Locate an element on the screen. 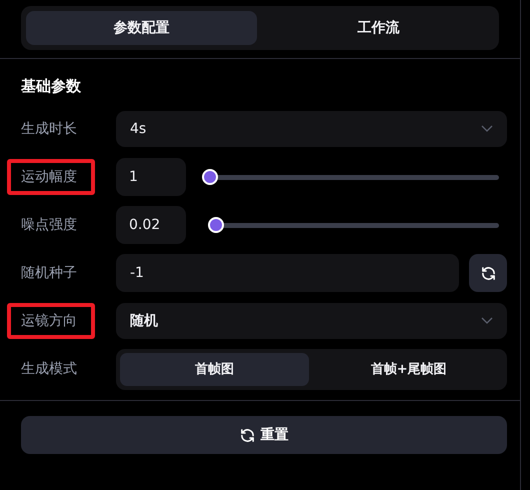 The image size is (530, 490). dropdown: 4s is located at coordinates (311, 129).